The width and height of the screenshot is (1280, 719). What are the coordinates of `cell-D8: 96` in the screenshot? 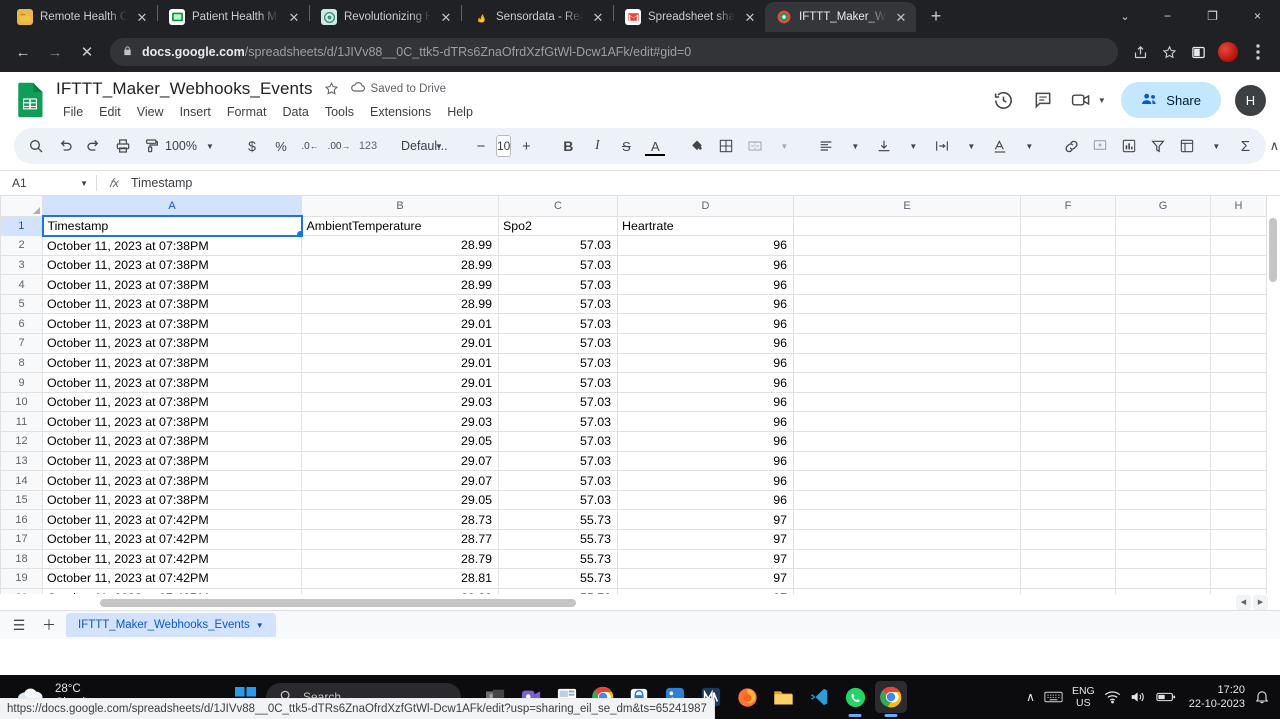 It's located at (705, 363).